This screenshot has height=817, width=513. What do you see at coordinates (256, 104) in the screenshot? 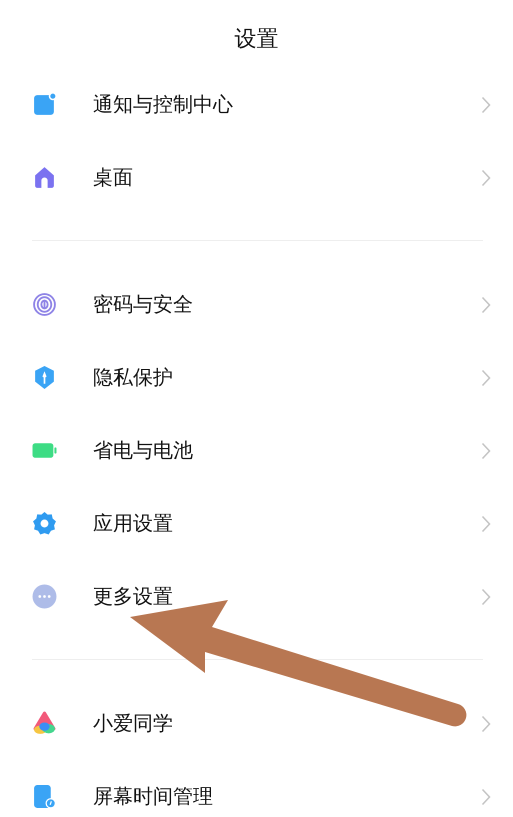
I see `settings-item: 通知与控制中心` at bounding box center [256, 104].